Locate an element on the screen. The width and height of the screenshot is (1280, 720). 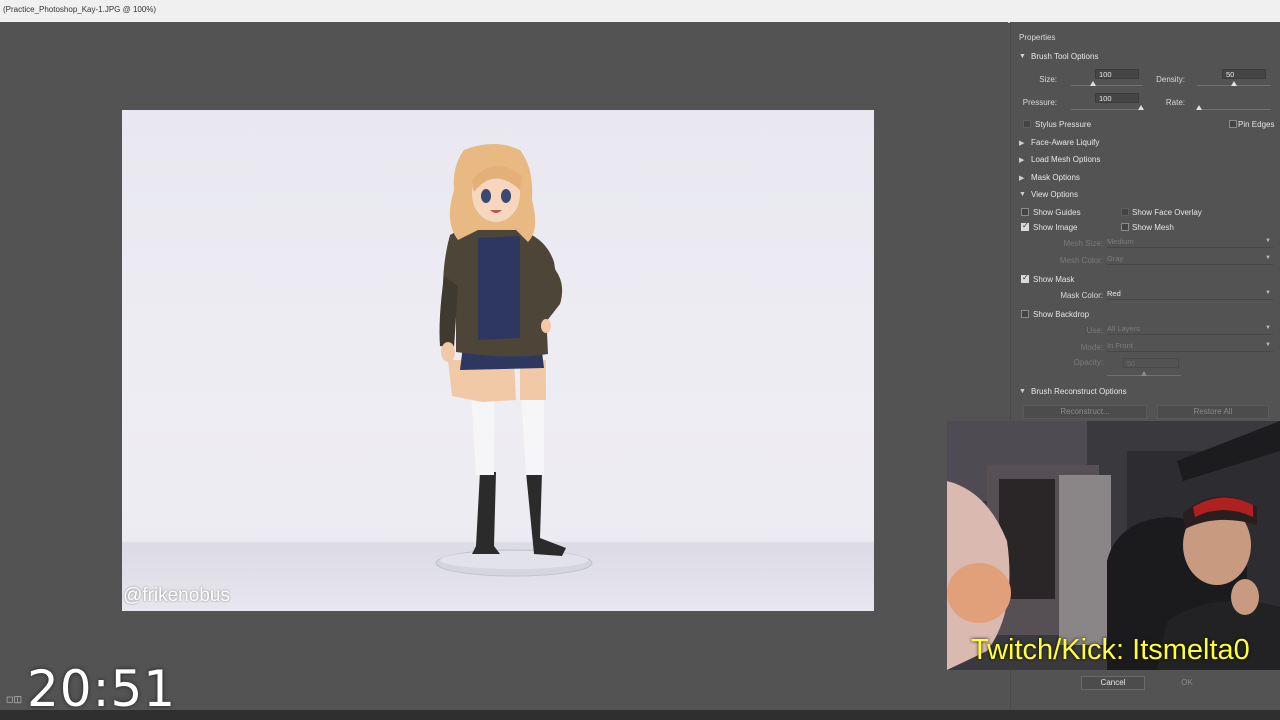
density-label: Density: is located at coordinates (1170, 79).